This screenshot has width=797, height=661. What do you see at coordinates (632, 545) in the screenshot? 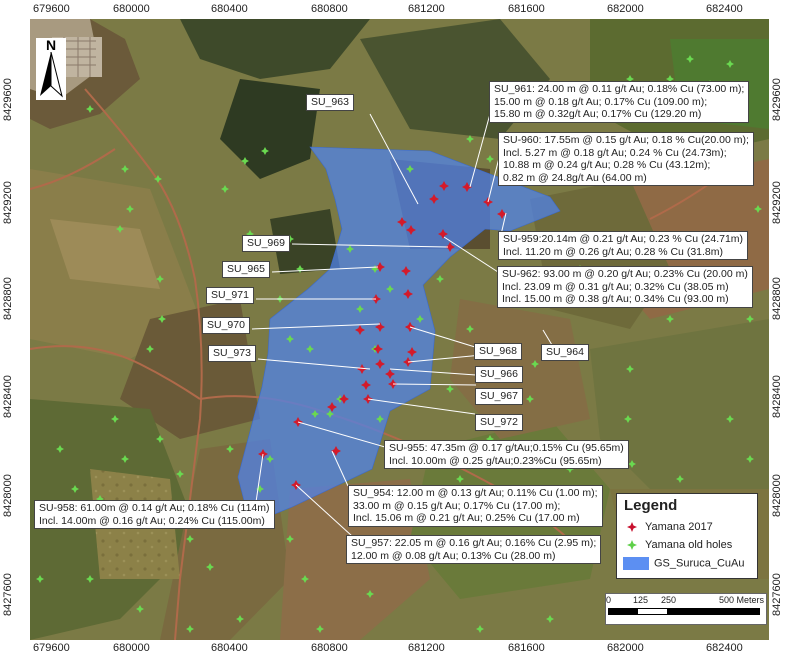
I see `green-cross-icon` at bounding box center [632, 545].